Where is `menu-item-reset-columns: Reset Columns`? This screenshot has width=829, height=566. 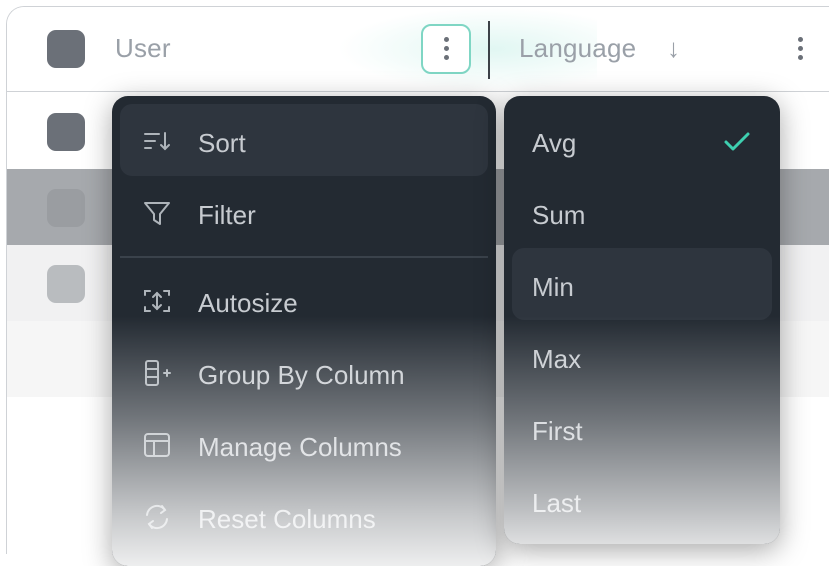 menu-item-reset-columns: Reset Columns is located at coordinates (304, 516).